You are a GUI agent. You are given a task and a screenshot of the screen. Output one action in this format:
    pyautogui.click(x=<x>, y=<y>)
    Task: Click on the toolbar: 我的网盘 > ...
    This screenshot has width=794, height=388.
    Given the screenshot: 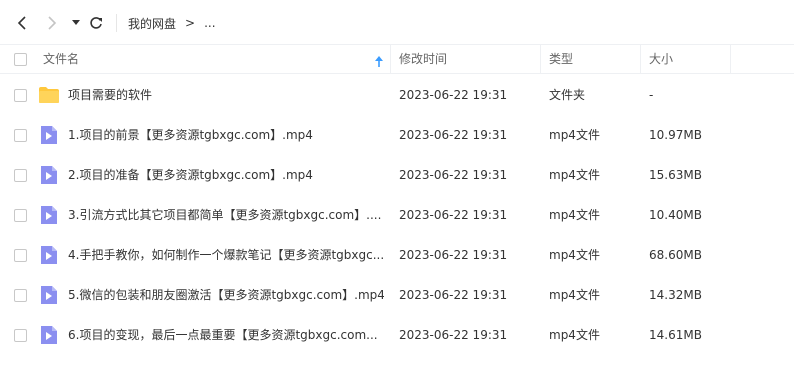 What is the action you would take?
    pyautogui.click(x=397, y=22)
    